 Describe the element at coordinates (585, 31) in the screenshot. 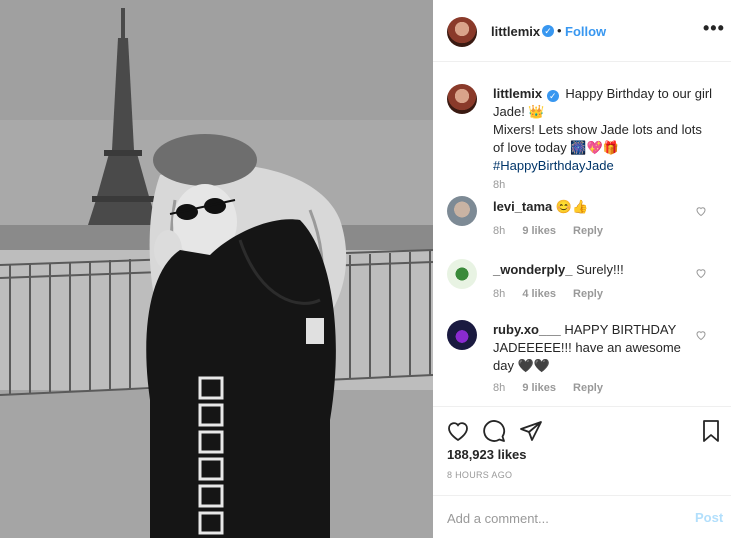

I see `follow-button: Follow` at that location.